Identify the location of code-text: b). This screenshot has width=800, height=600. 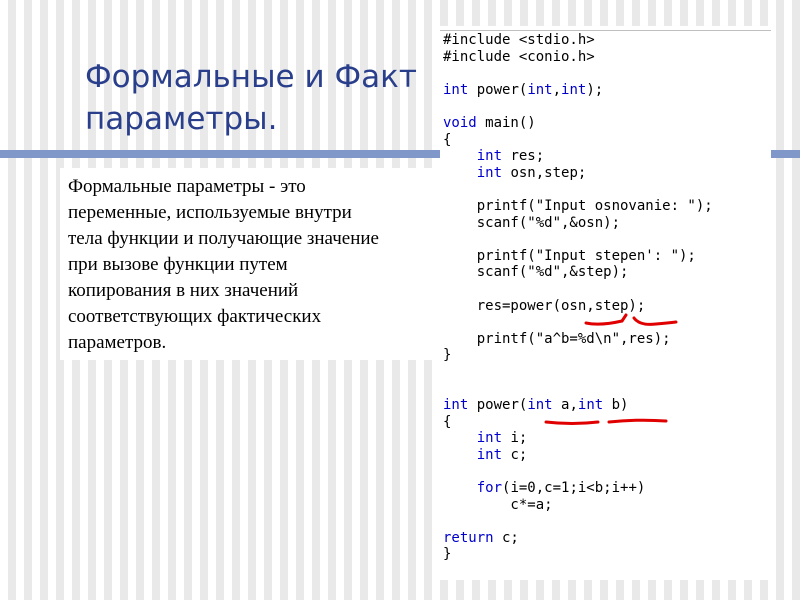
(616, 405).